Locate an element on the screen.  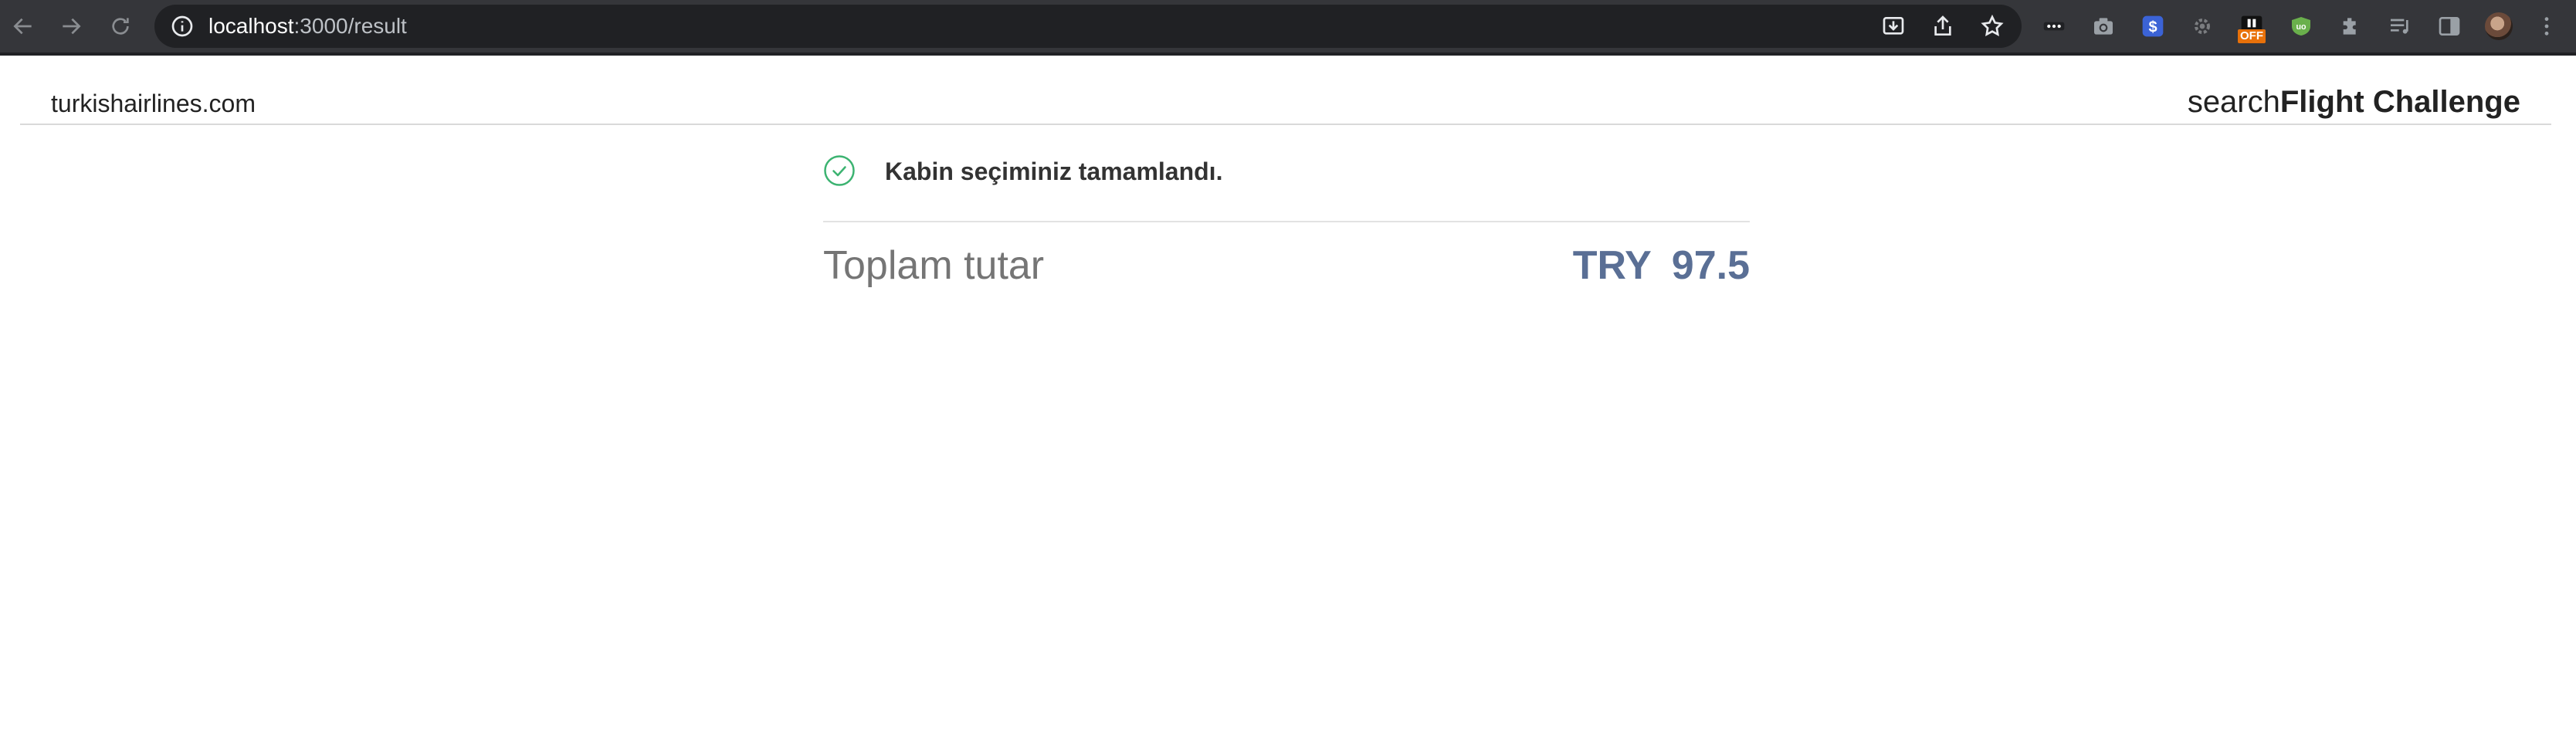
extension-badge: OFF is located at coordinates (2252, 36).